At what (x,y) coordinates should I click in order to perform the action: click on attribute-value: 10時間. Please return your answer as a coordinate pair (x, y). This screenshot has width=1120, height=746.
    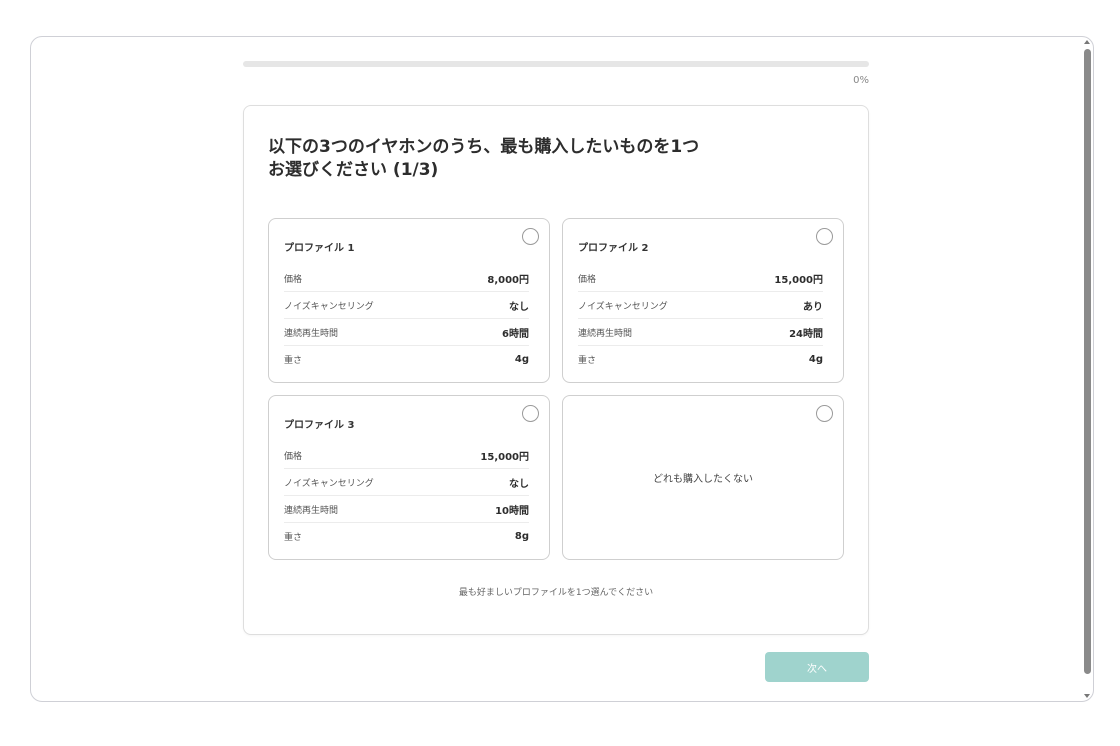
    Looking at the image, I should click on (512, 511).